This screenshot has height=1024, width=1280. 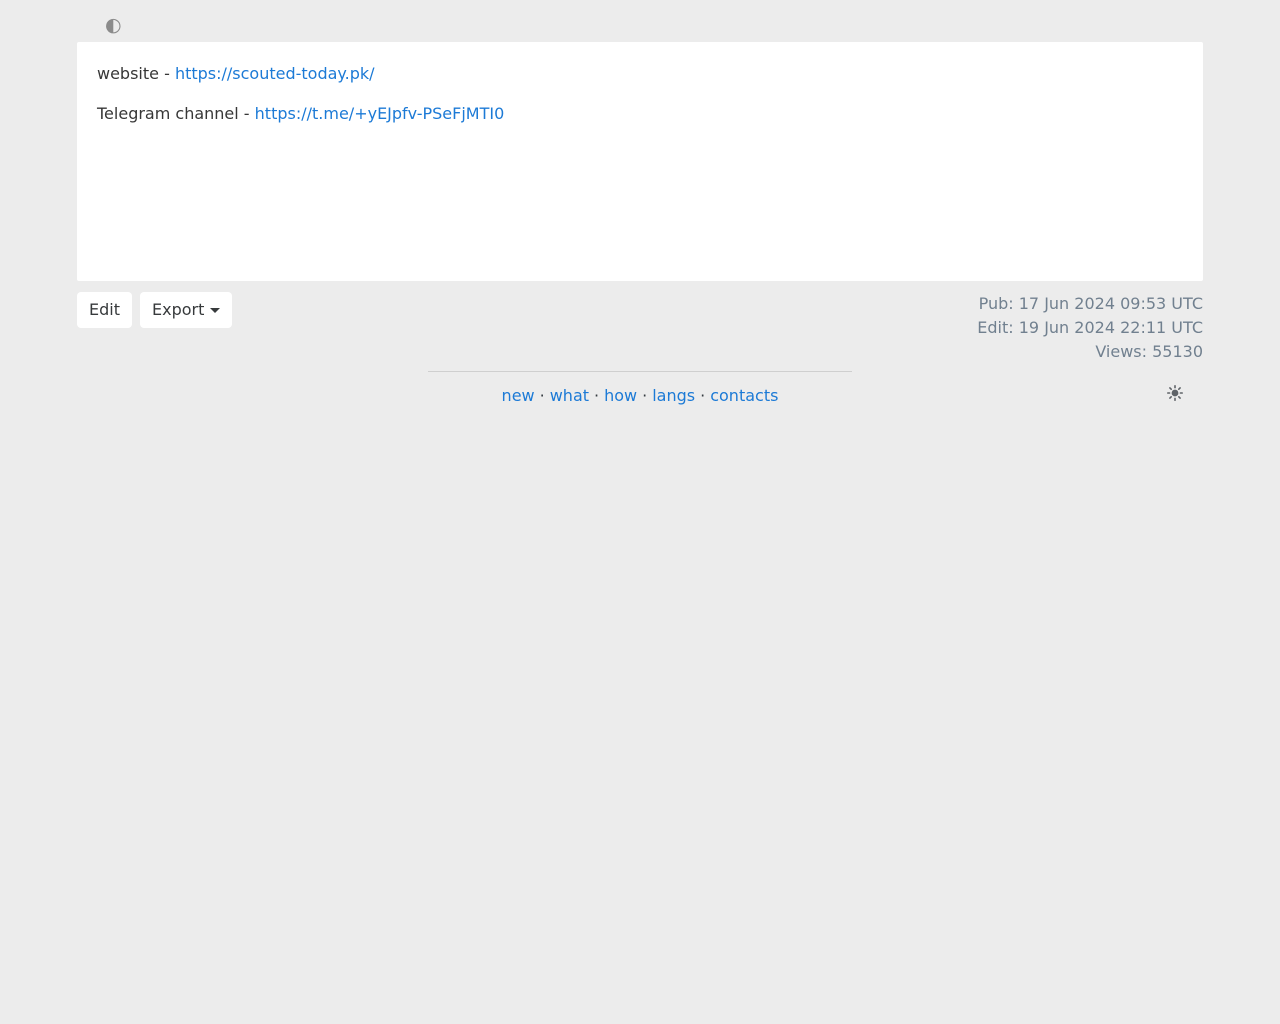 What do you see at coordinates (1149, 351) in the screenshot?
I see `views-count: Views: 55130` at bounding box center [1149, 351].